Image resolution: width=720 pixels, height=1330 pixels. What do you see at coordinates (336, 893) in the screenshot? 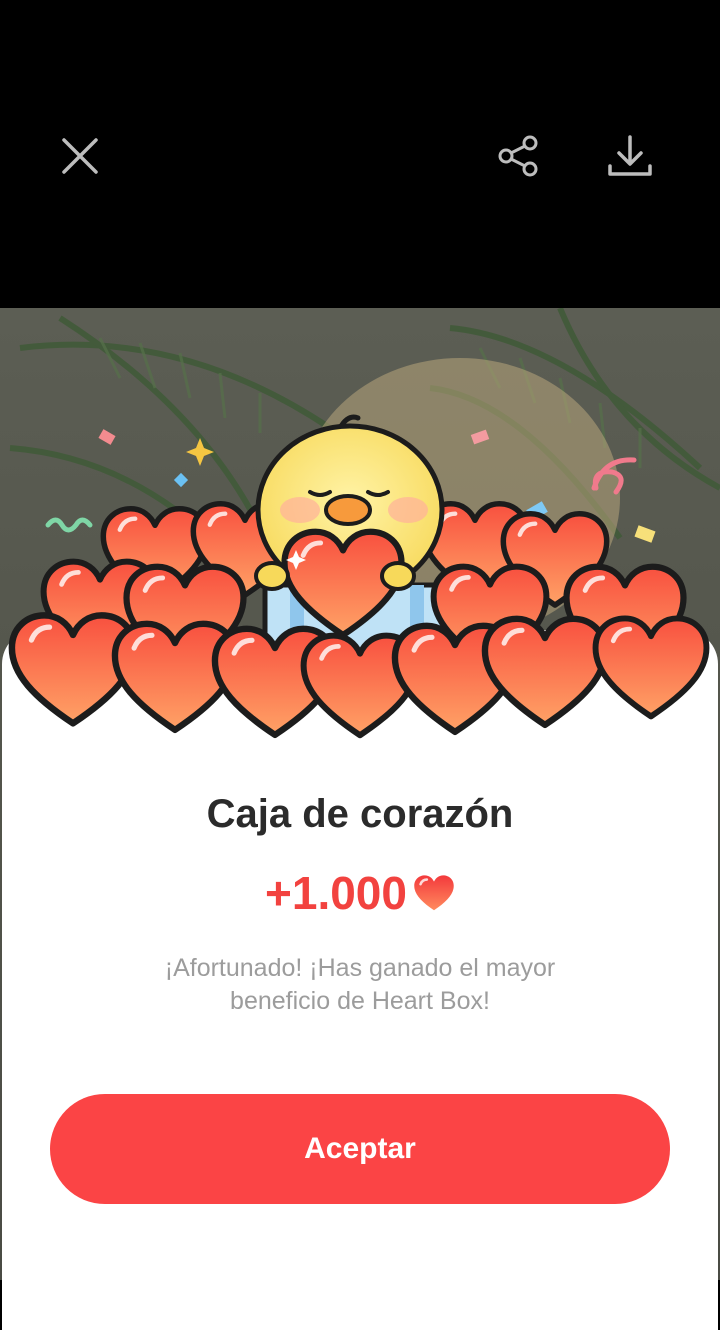
I see `reward-amount: +1.000` at bounding box center [336, 893].